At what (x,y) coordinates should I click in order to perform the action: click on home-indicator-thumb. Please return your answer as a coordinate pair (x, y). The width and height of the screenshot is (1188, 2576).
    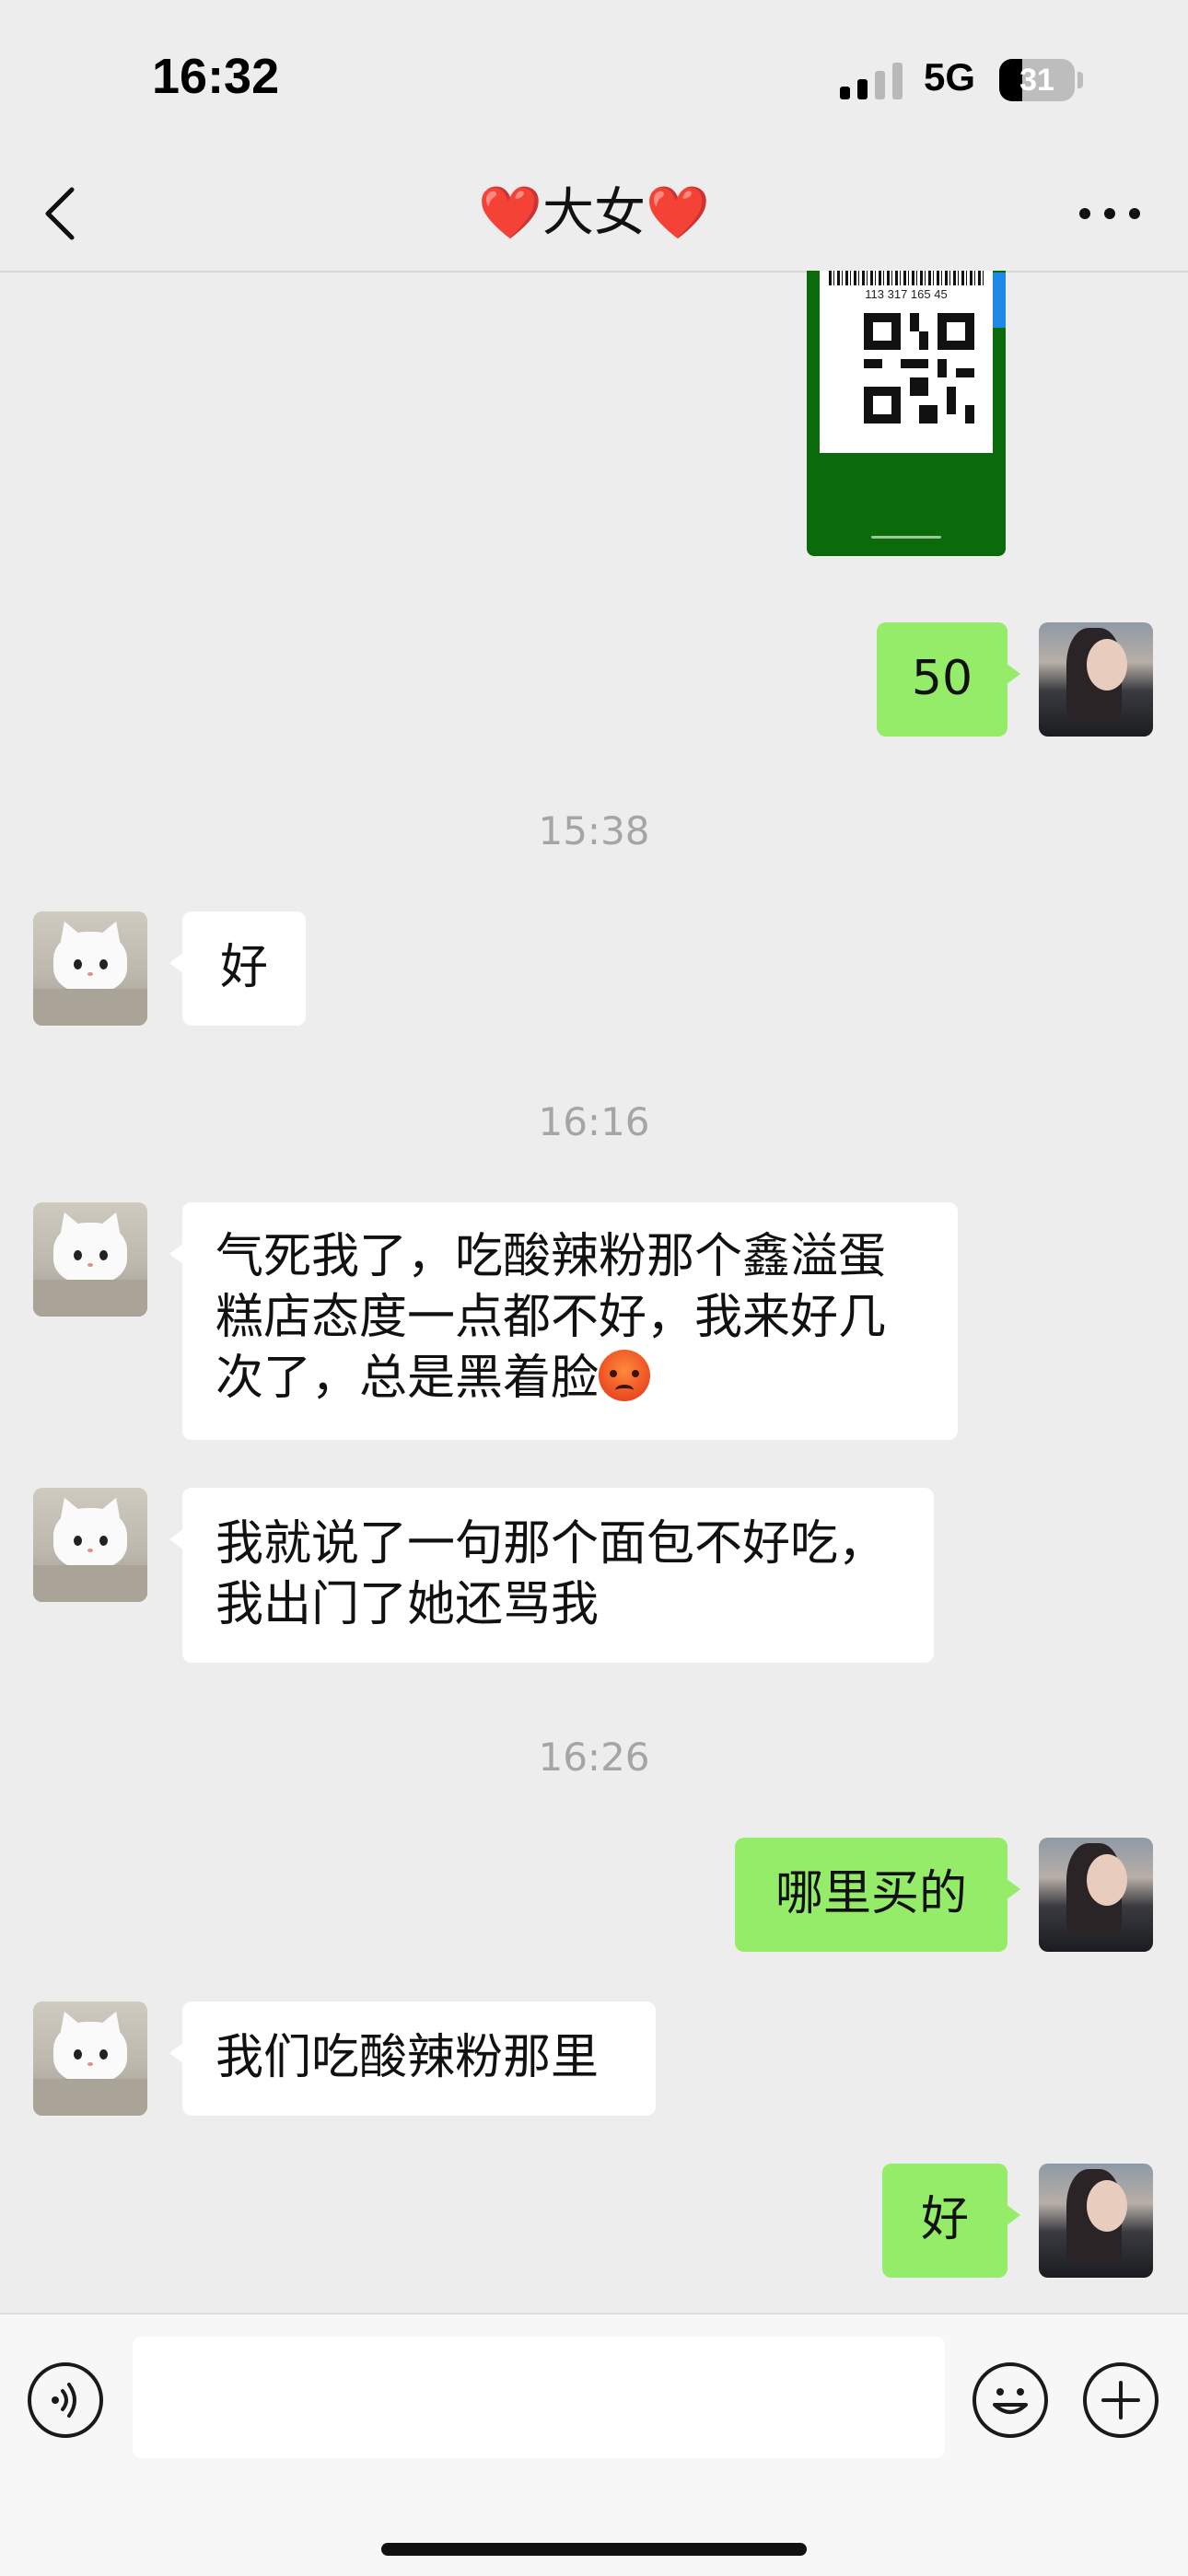
    Looking at the image, I should click on (906, 537).